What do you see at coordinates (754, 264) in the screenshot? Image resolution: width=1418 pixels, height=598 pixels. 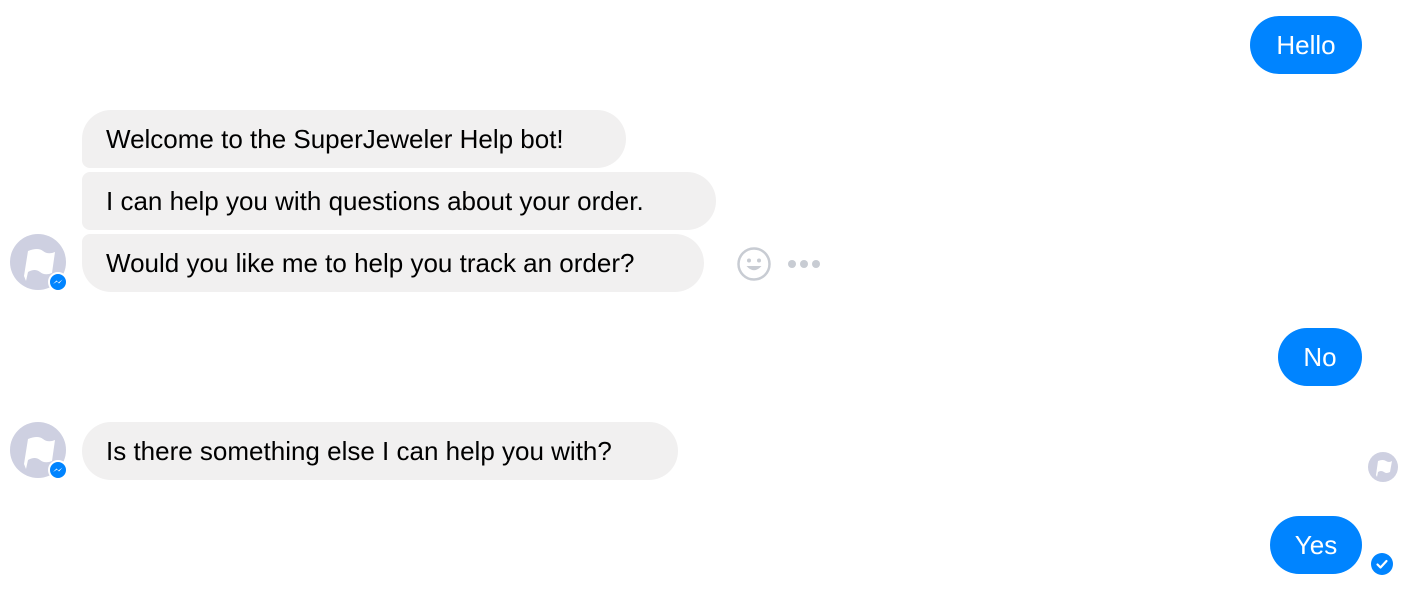 I see `smiley-react-icon` at bounding box center [754, 264].